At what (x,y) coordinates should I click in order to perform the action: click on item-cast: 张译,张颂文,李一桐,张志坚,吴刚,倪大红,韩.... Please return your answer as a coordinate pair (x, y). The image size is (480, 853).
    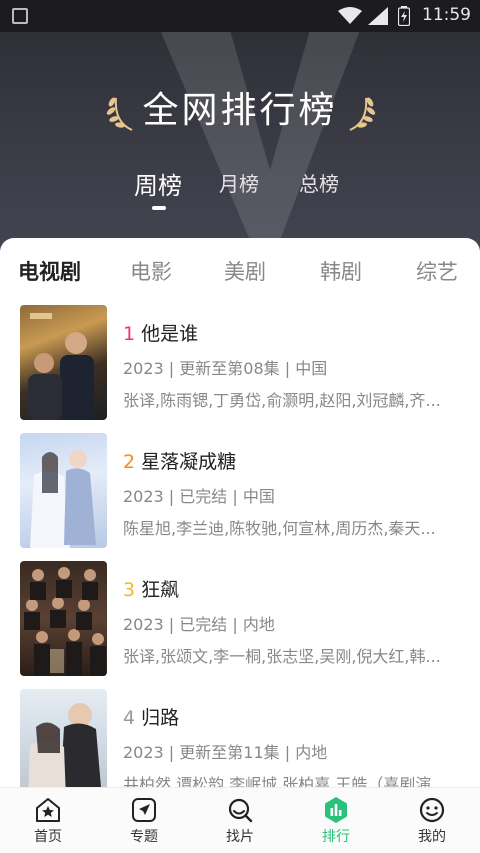
    Looking at the image, I should click on (282, 656).